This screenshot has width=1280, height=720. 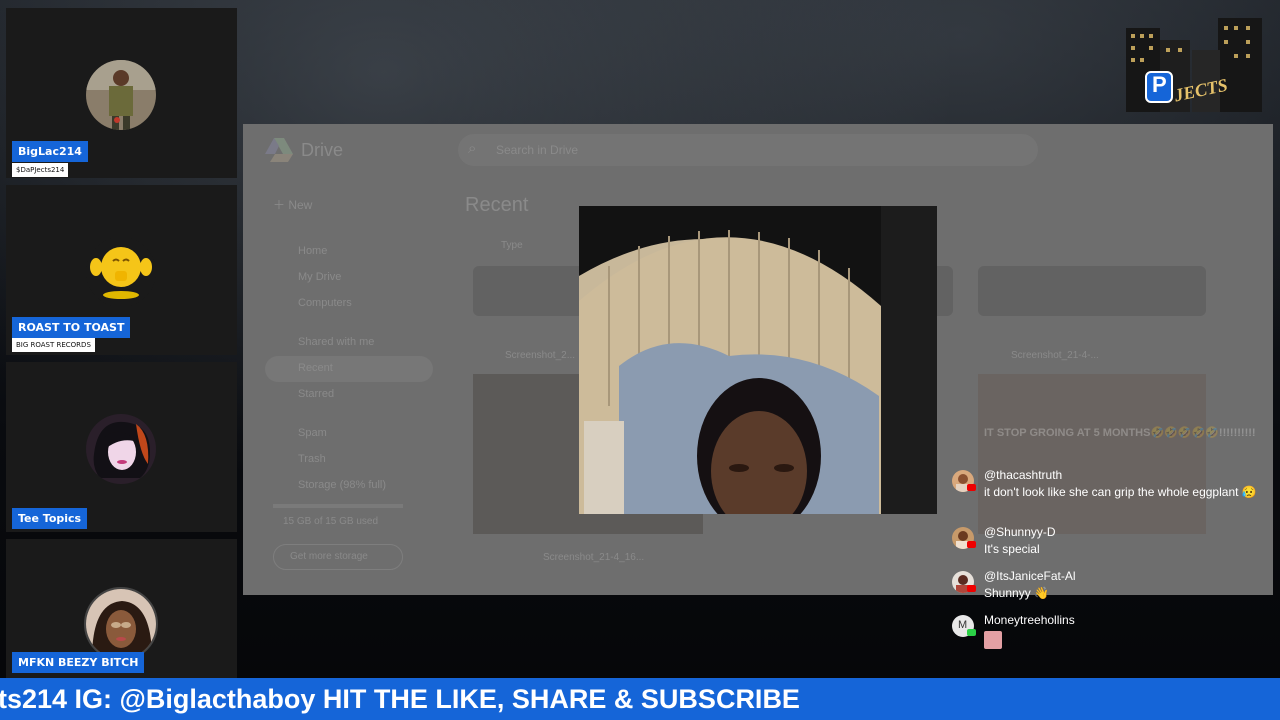 I want to click on participant-tile-tee-topics: Tee Topics, so click(x=121, y=447).